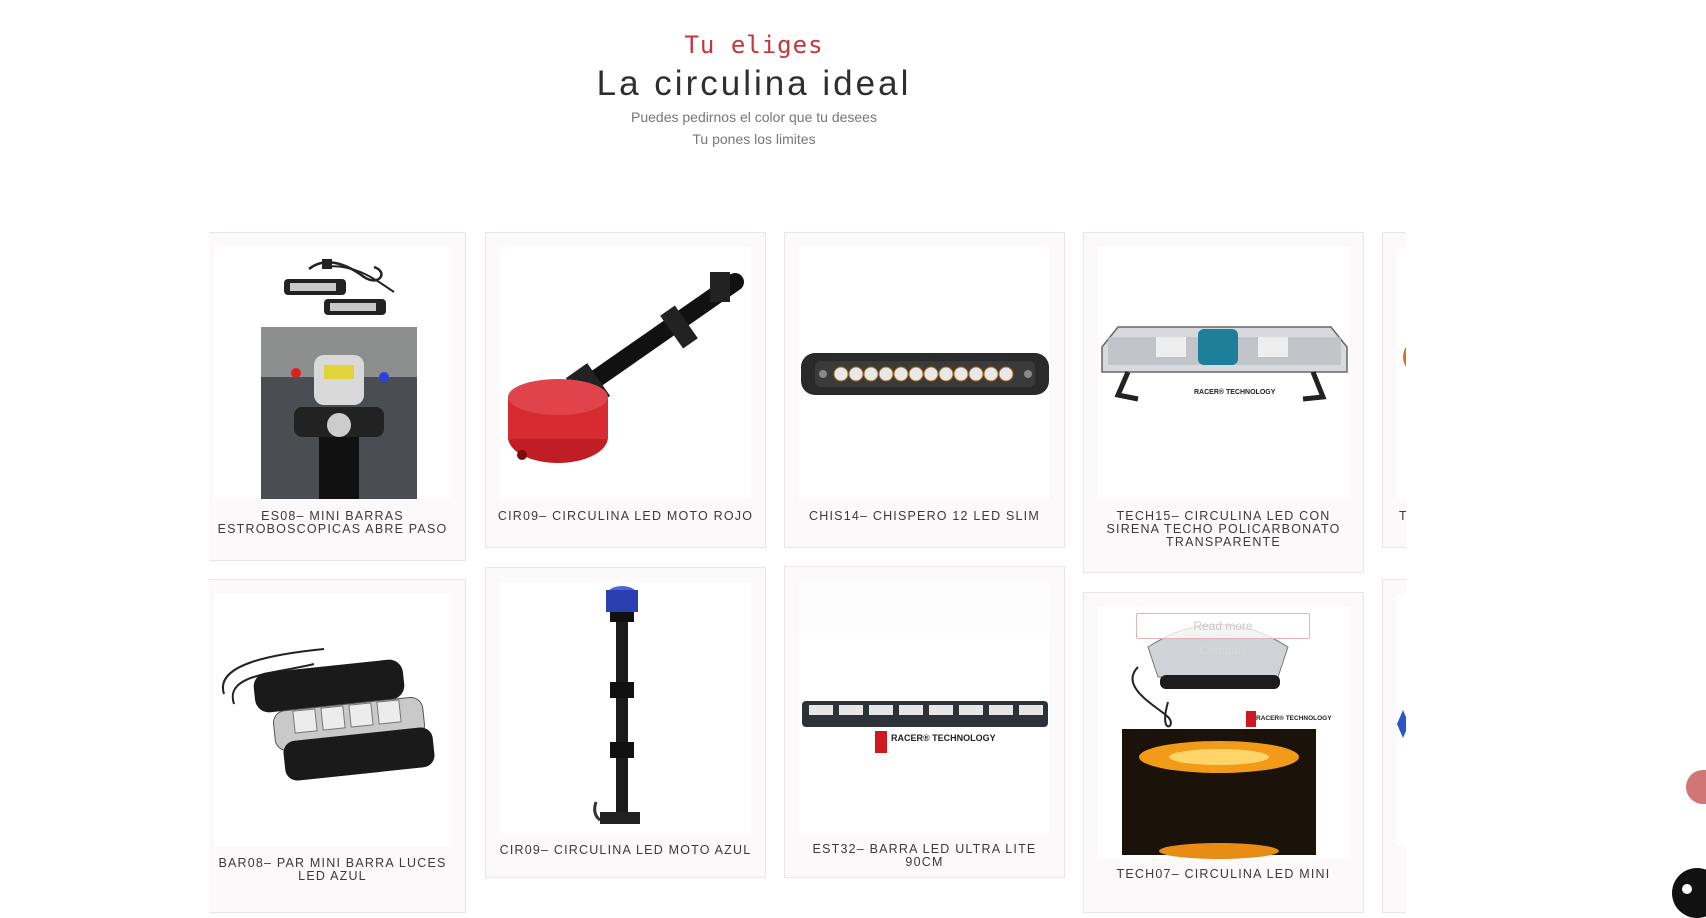 This screenshot has height=918, width=1706. I want to click on product-card: CIR09– CIRCULINA LED MOTO AZUL, so click(625, 722).